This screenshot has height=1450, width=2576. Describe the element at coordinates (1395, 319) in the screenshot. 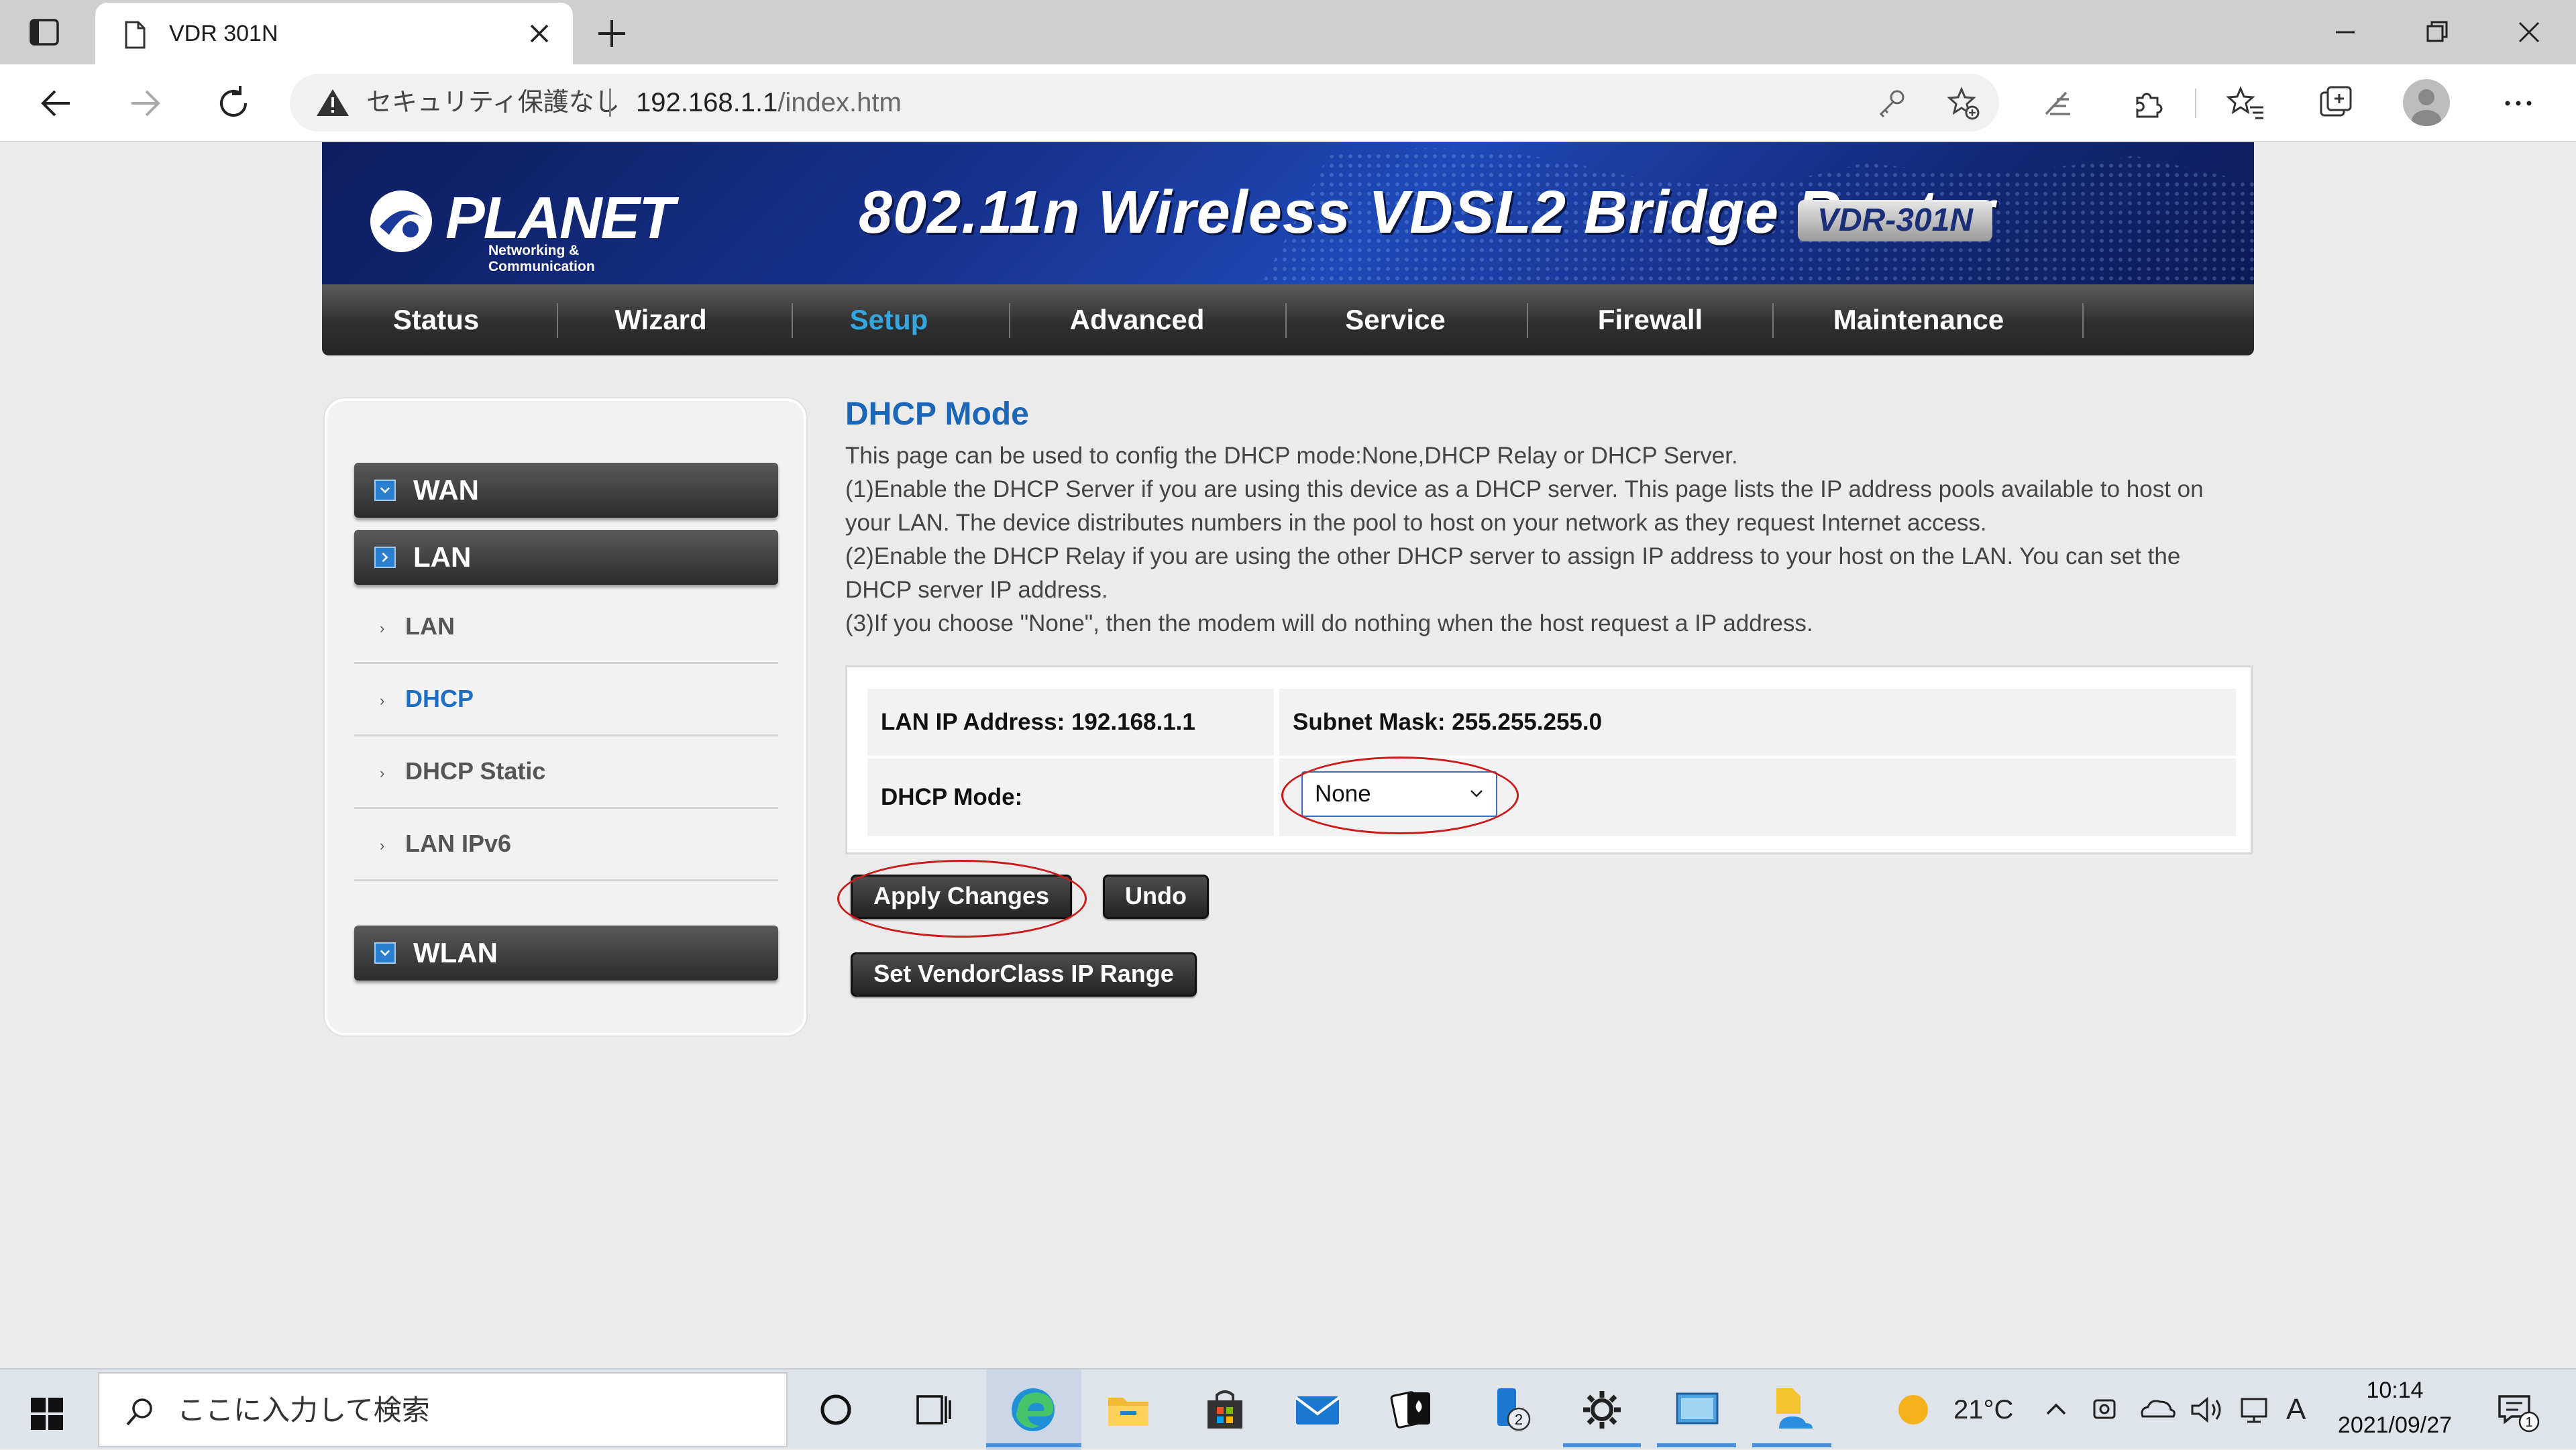

I see `nav-service: Service` at that location.